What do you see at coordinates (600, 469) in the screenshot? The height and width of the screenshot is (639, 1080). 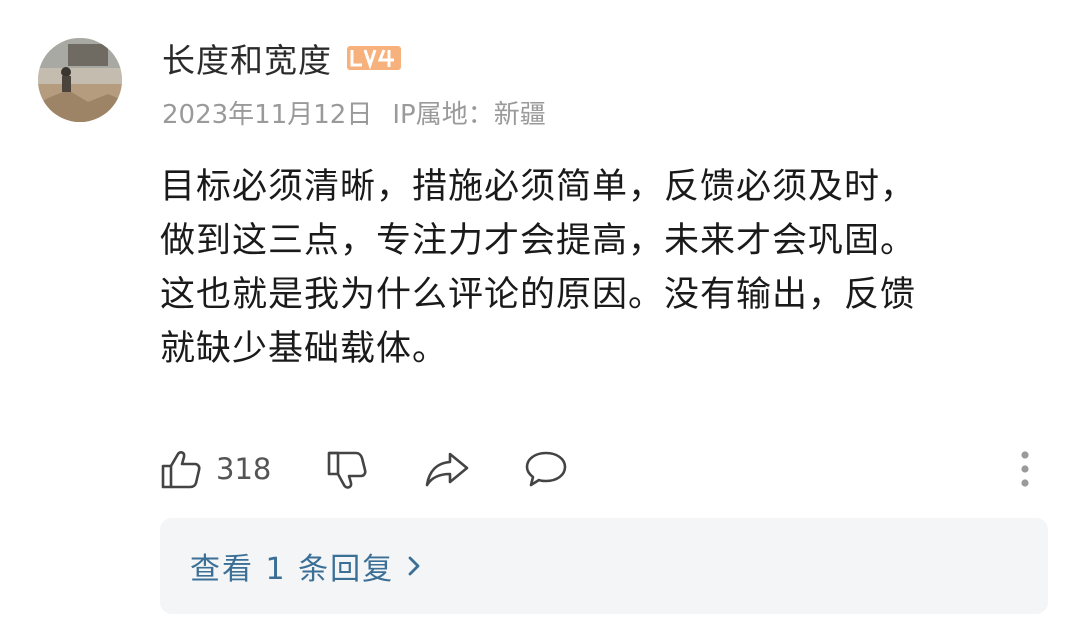 I see `comment-actions: 318` at bounding box center [600, 469].